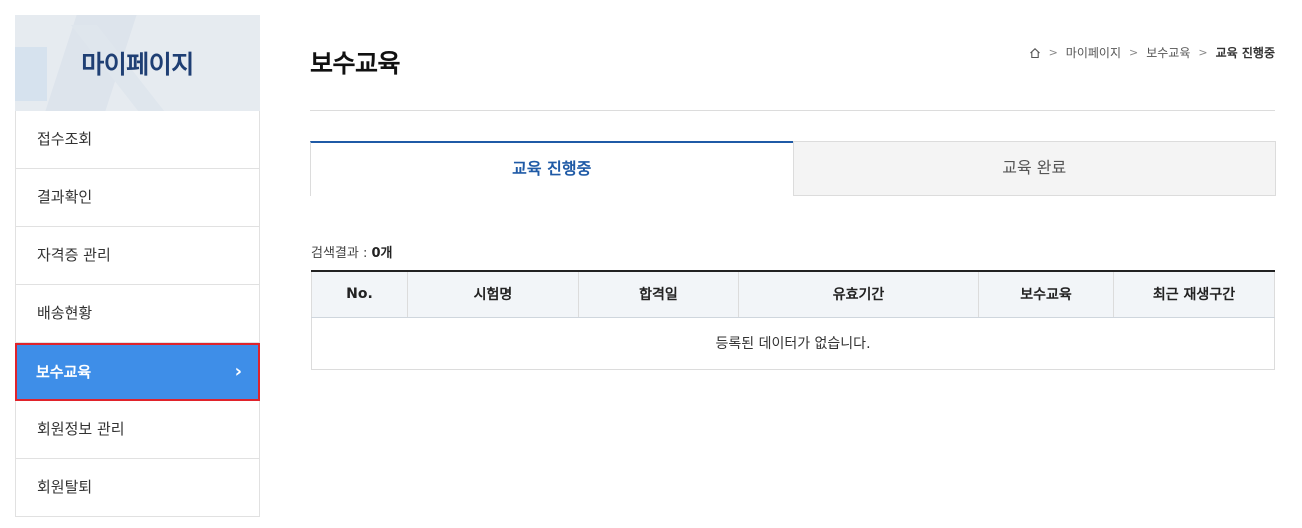  I want to click on sidebar-title: 마이페이지, so click(137, 64).